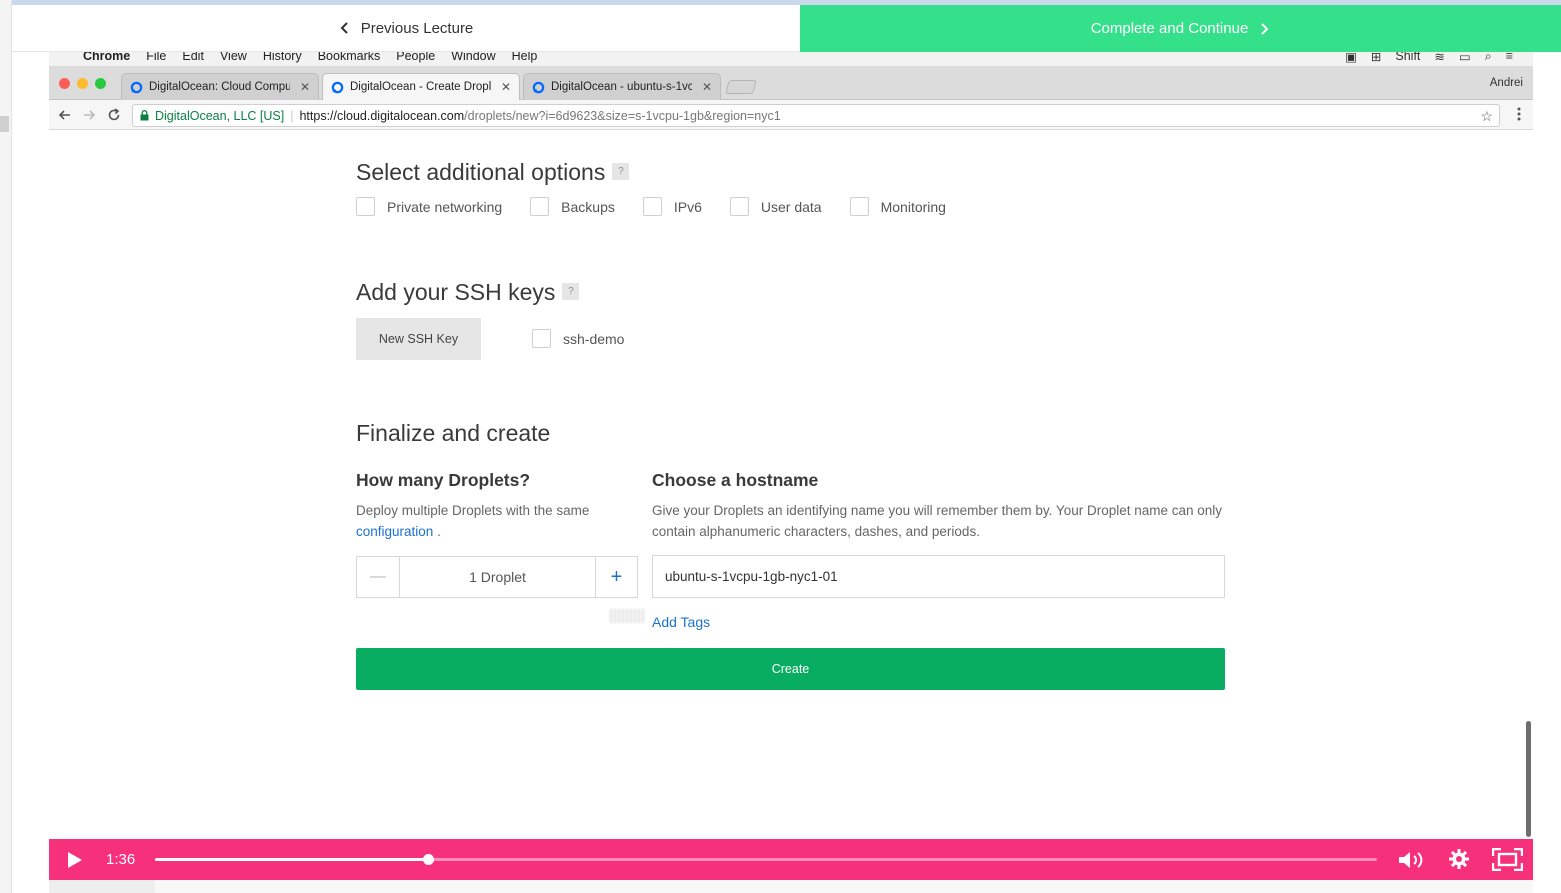  I want to click on ssh-keys-title: Add your SSH keys, so click(456, 292).